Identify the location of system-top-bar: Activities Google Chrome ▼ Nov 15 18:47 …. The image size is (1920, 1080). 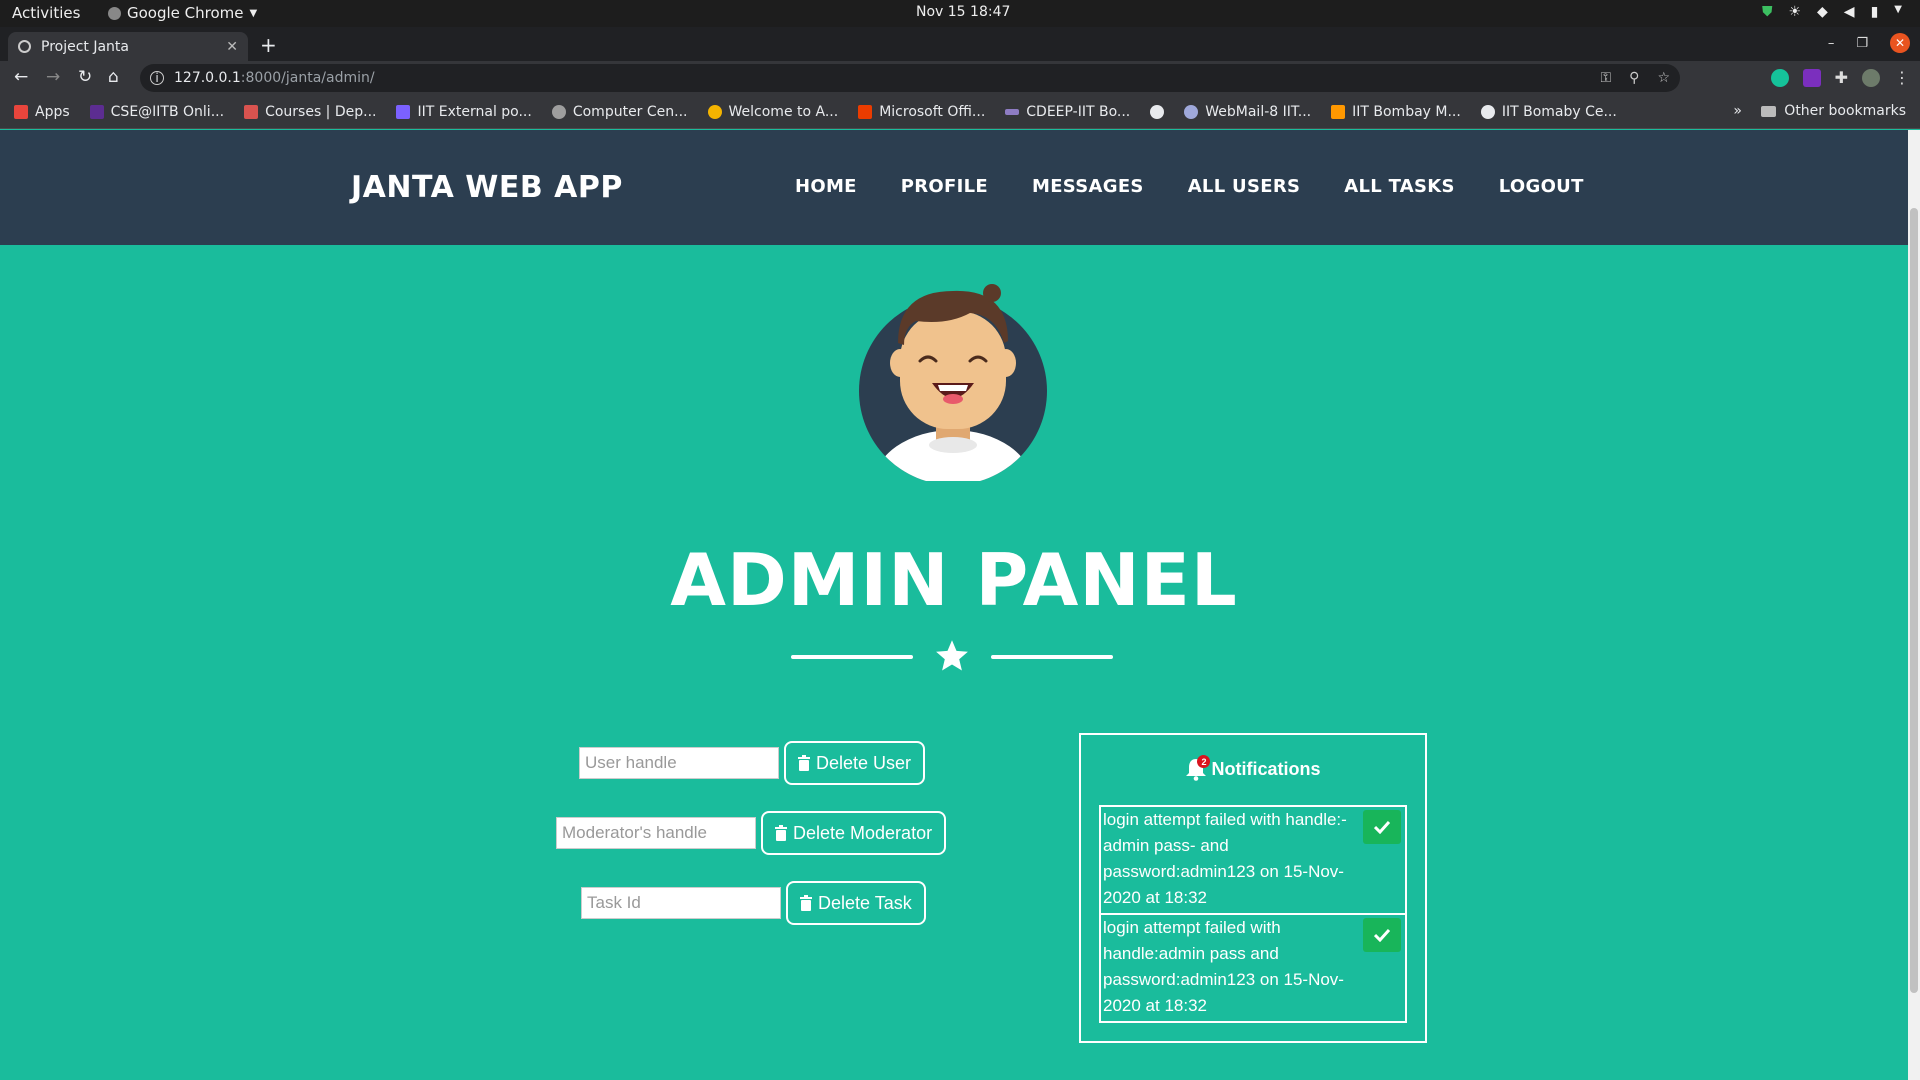
(960, 13).